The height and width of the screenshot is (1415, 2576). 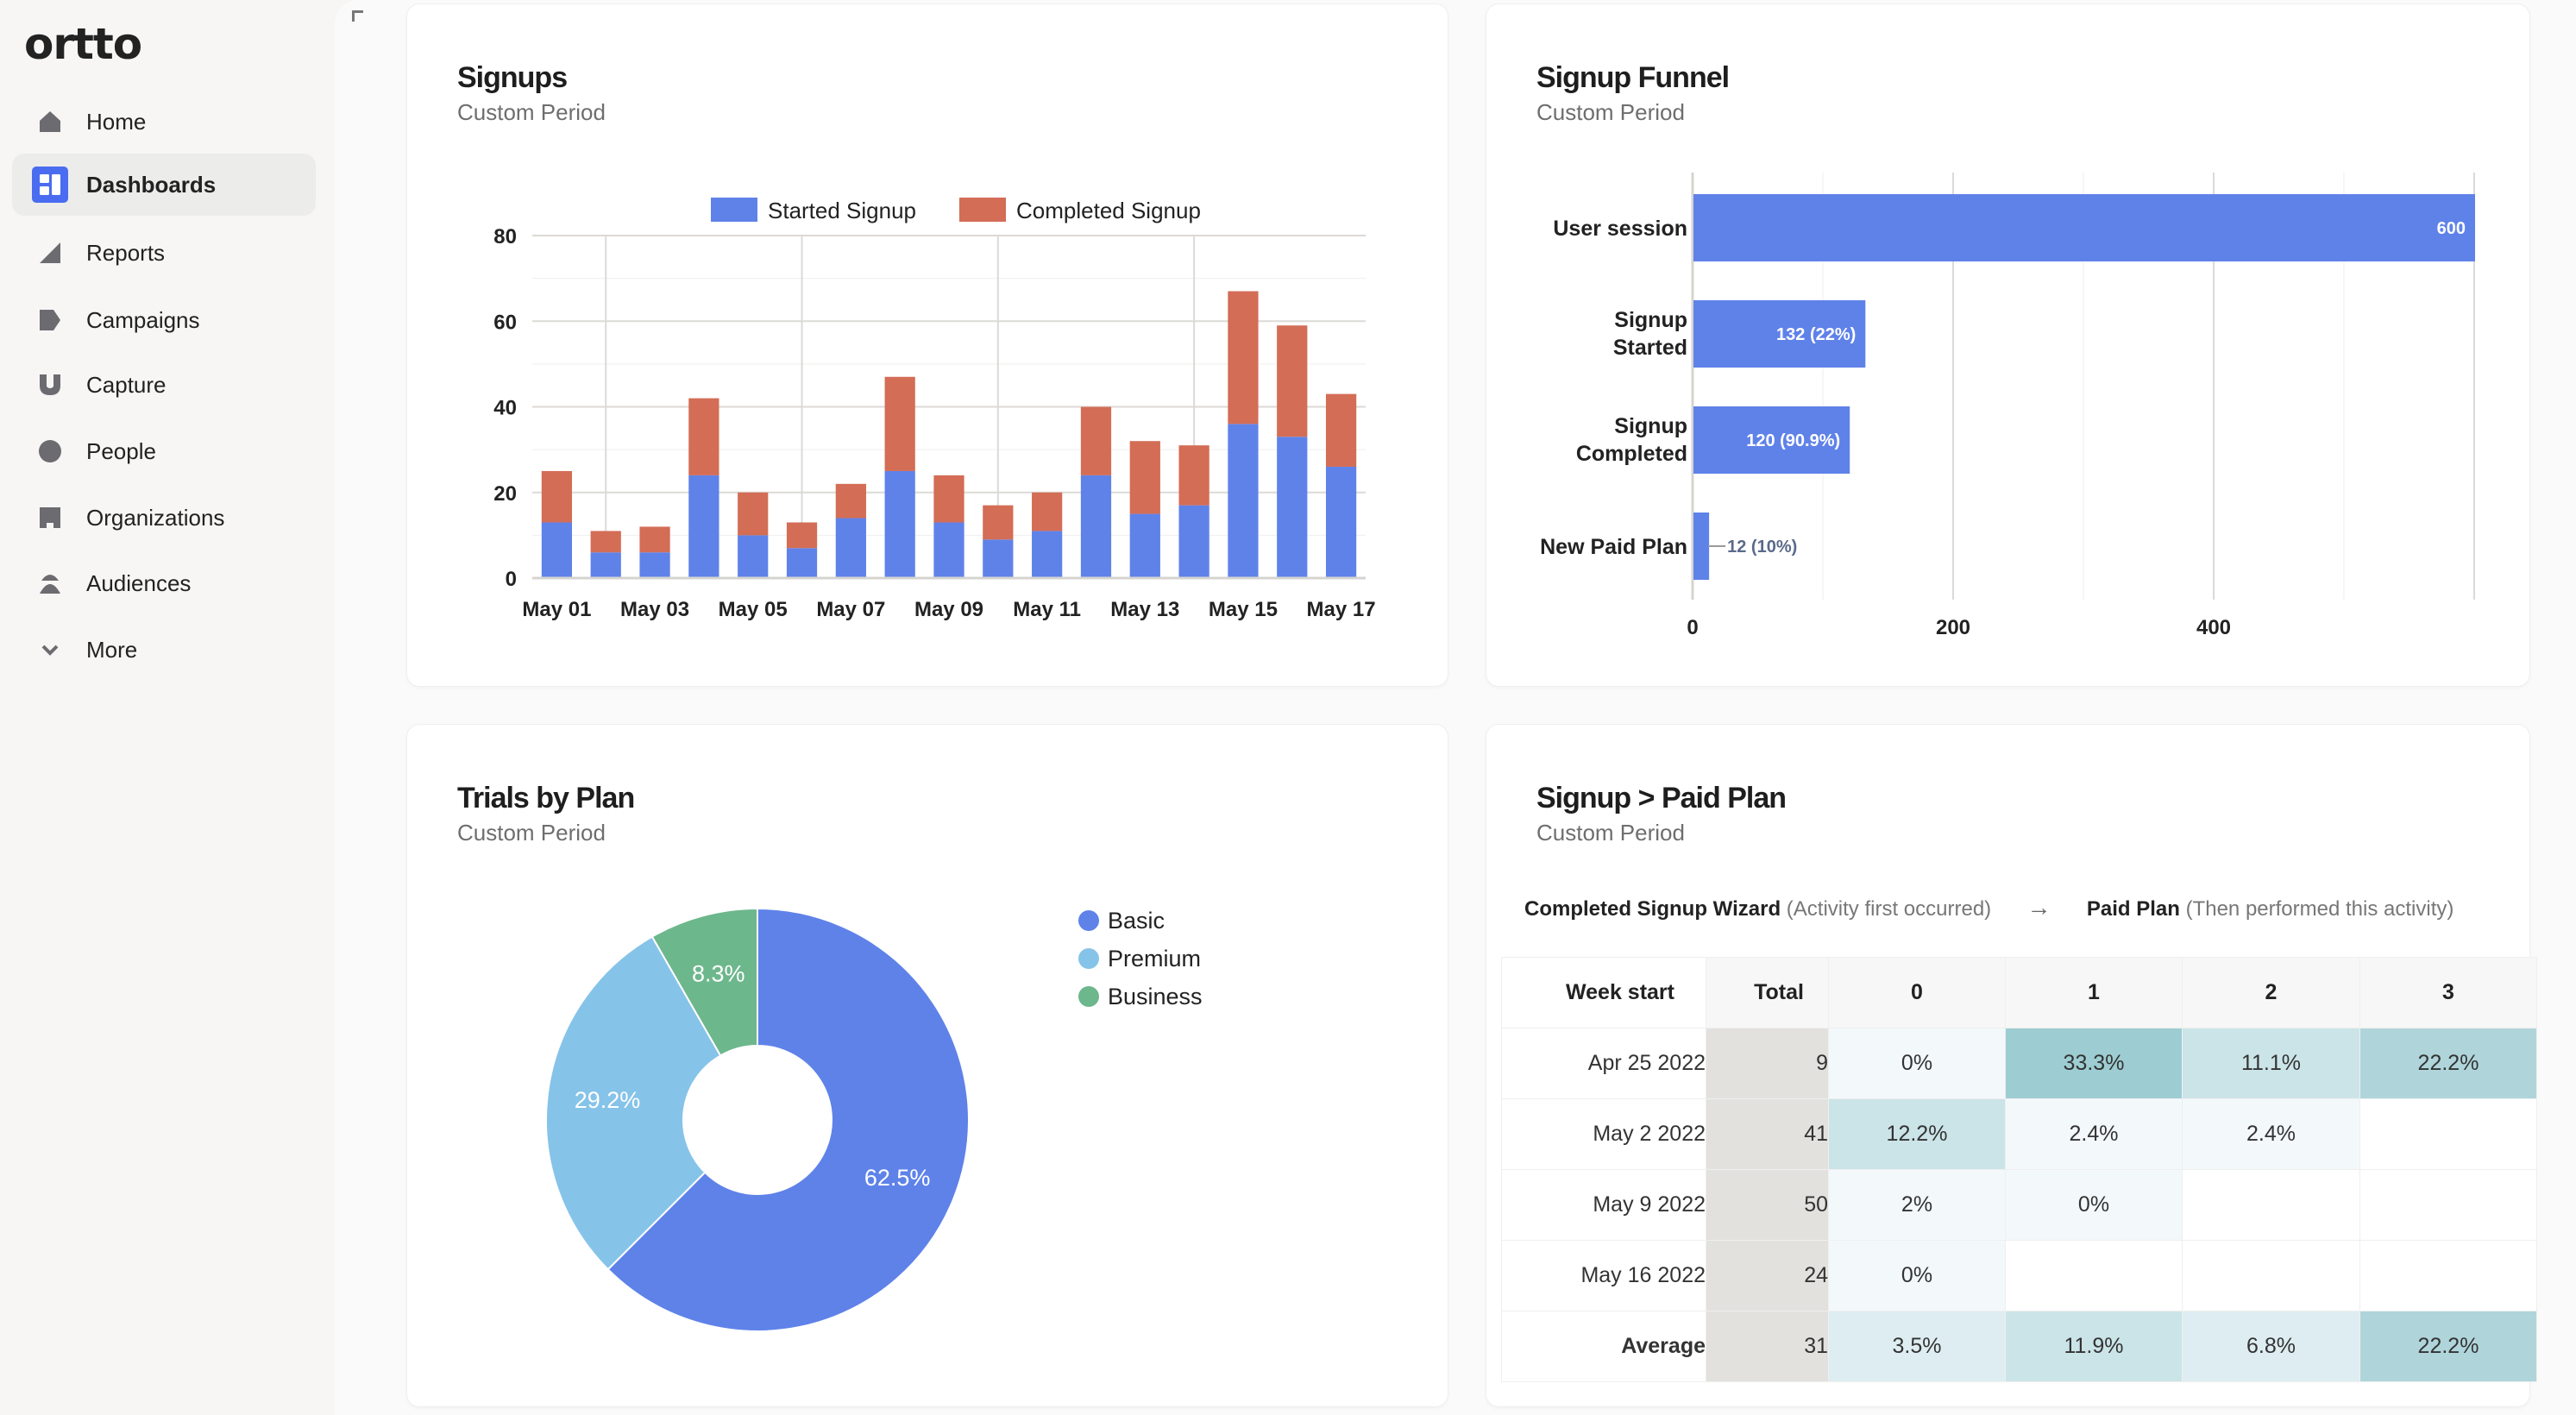 I want to click on column-header-0: 0, so click(x=1917, y=993).